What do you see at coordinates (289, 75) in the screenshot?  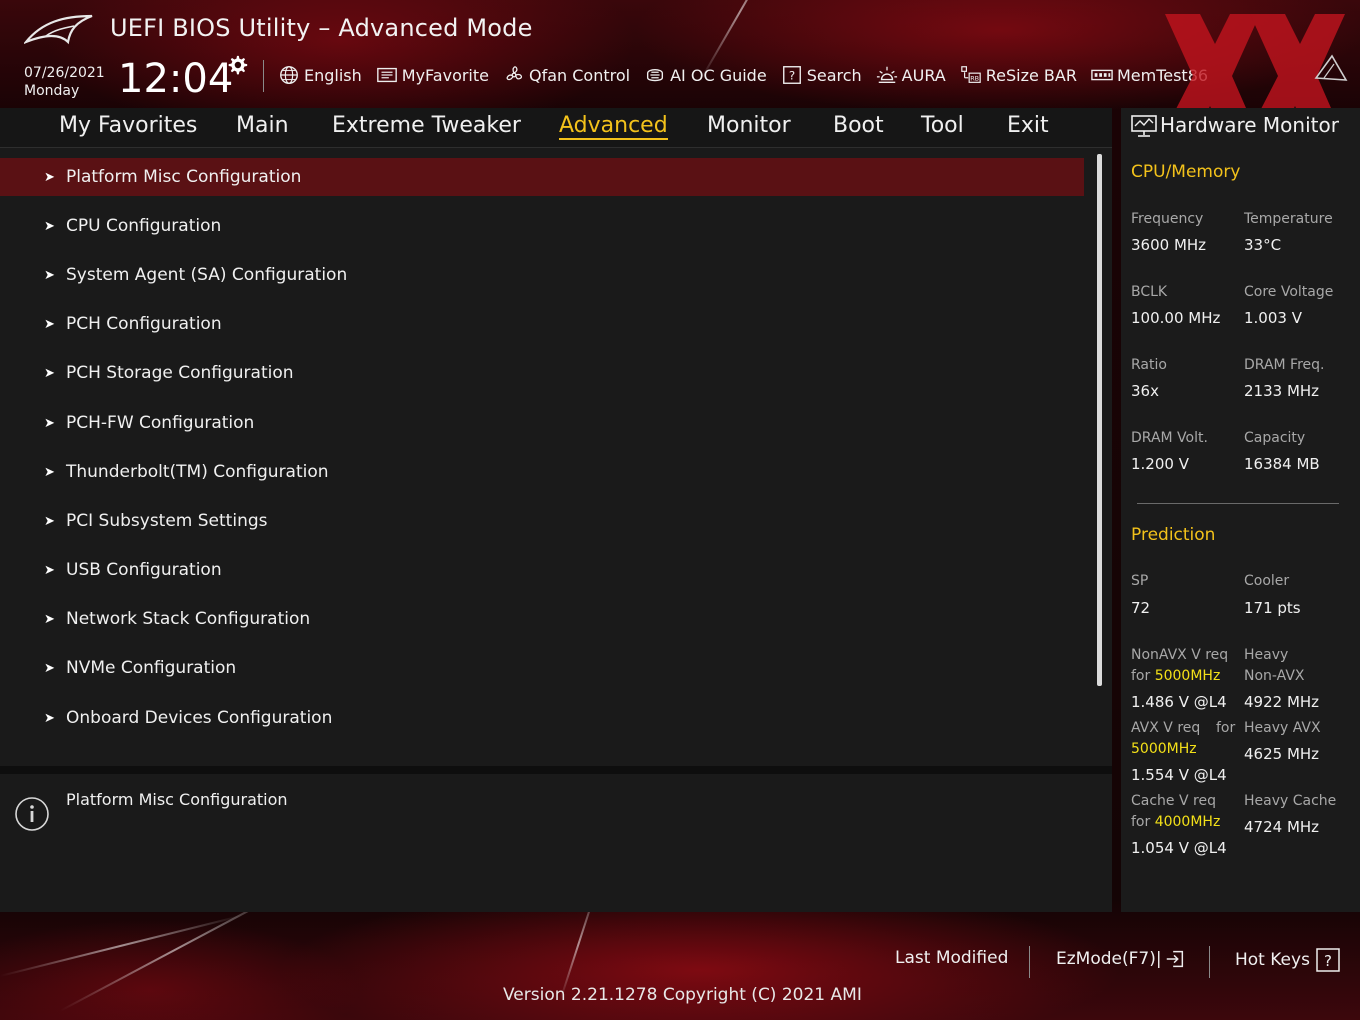 I see `globe-icon` at bounding box center [289, 75].